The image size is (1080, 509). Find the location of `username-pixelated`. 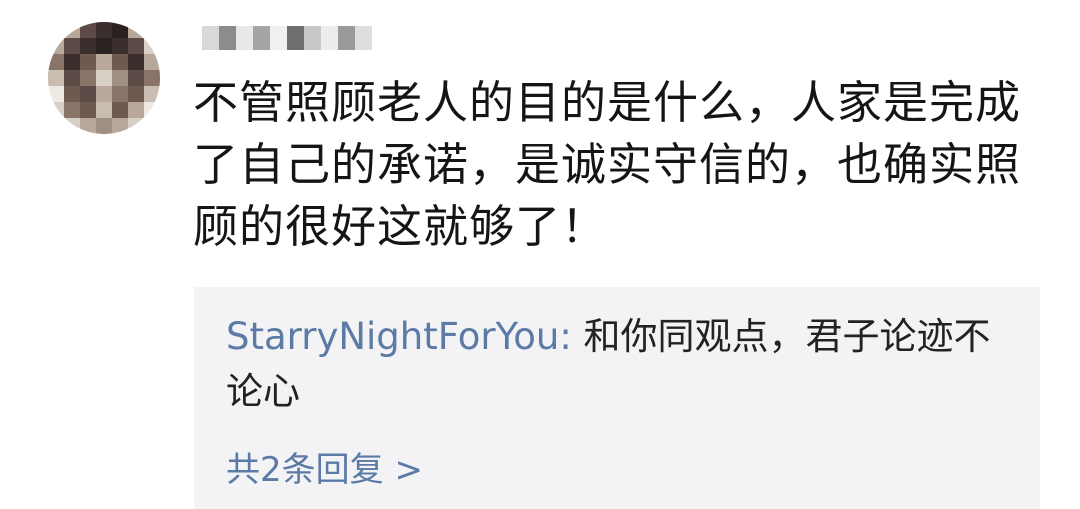

username-pixelated is located at coordinates (287, 40).